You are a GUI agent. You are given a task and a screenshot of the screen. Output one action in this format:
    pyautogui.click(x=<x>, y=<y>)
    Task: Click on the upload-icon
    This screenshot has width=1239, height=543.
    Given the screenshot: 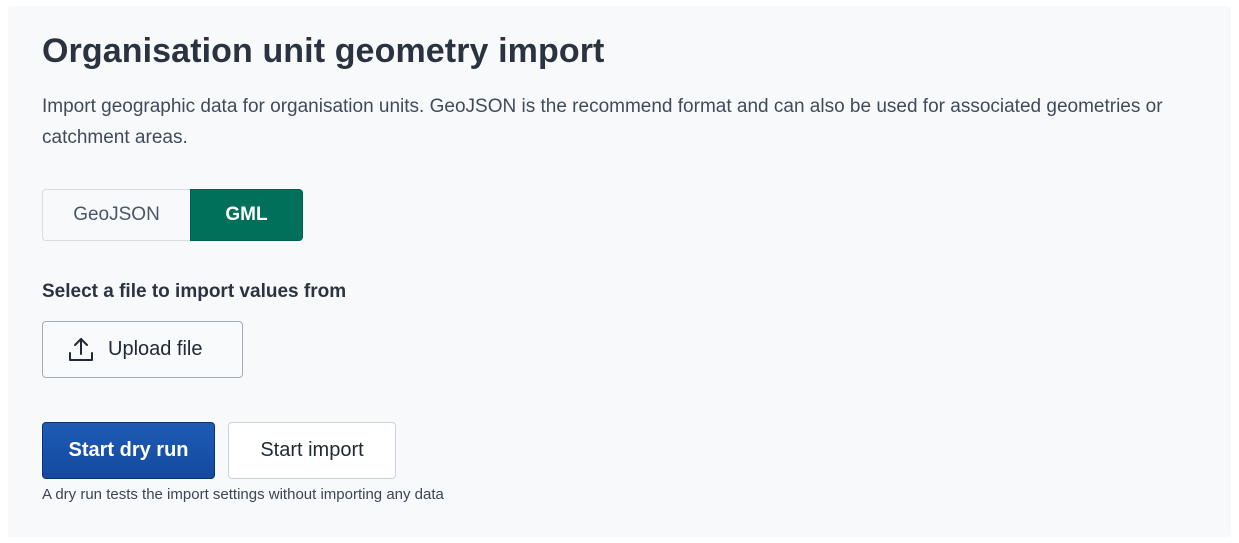 What is the action you would take?
    pyautogui.click(x=81, y=350)
    